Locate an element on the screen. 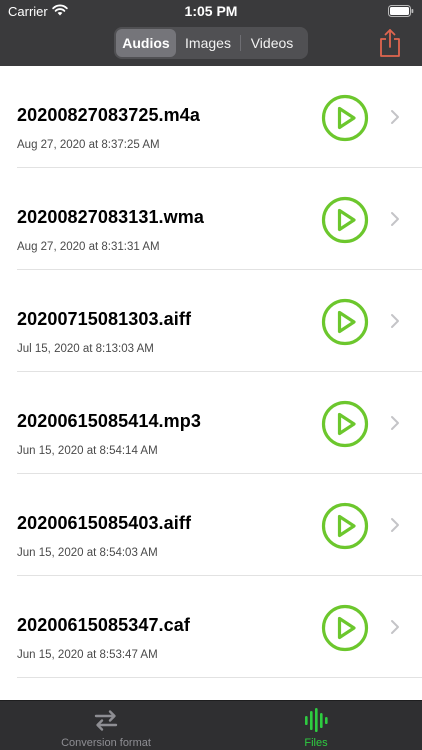 This screenshot has height=750, width=422. file-date: Aug 27, 2020 at 8:31:31 AM is located at coordinates (88, 247).